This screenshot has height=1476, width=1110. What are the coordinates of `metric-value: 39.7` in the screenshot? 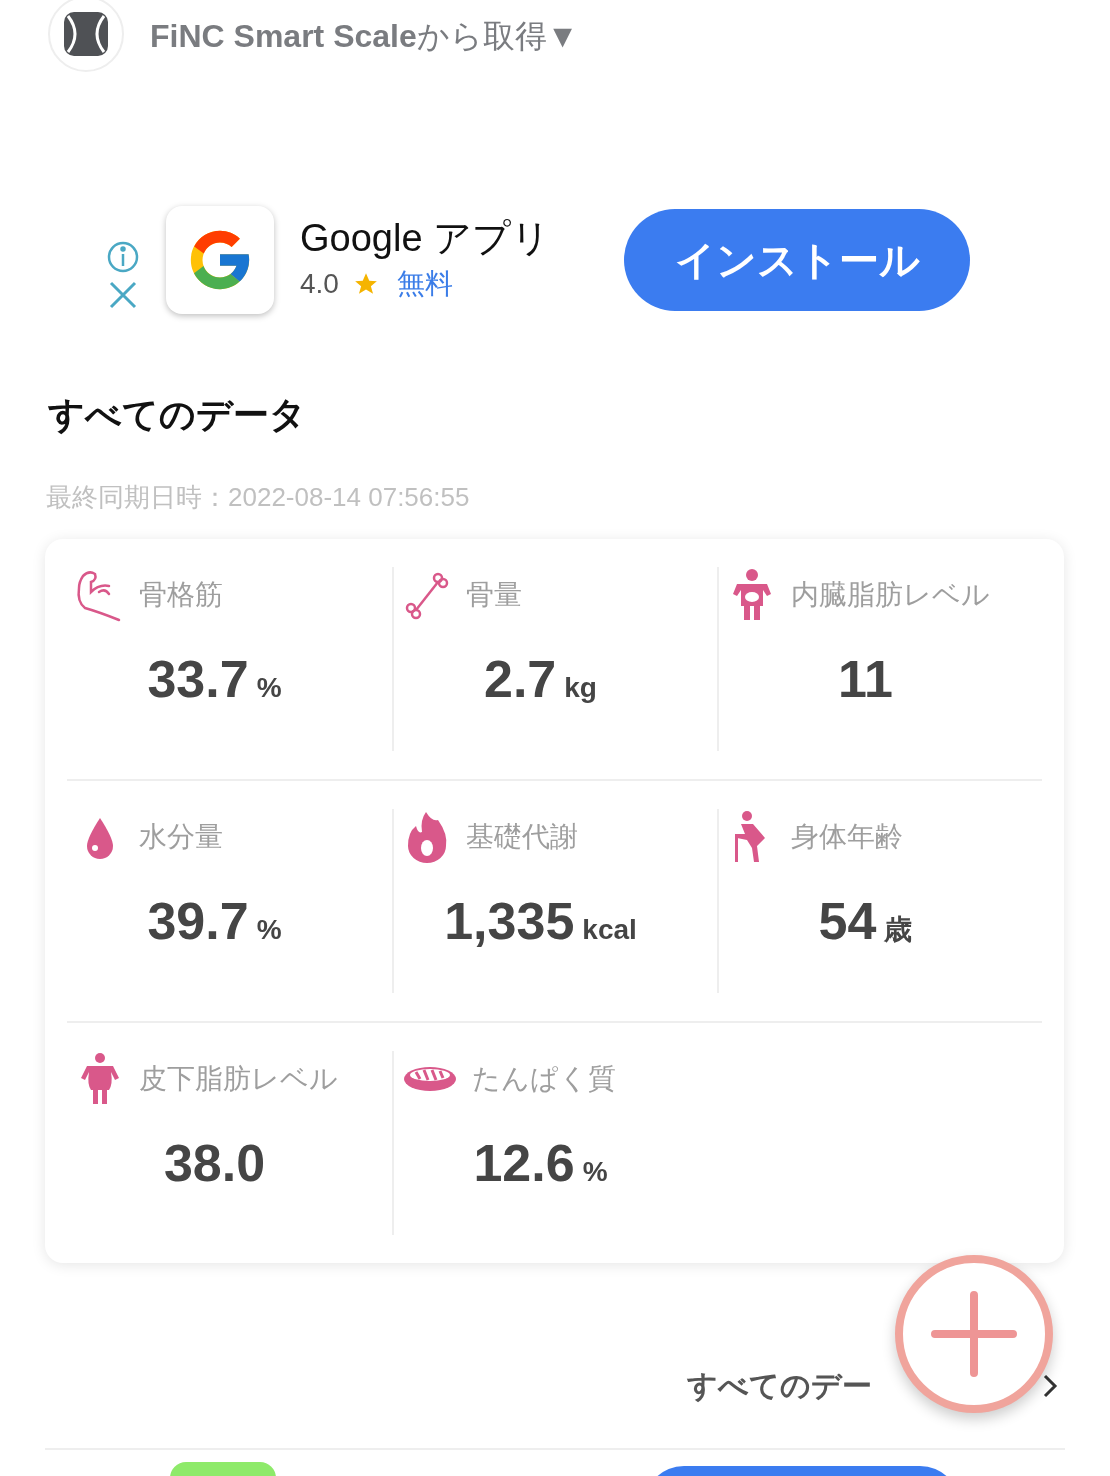 It's located at (198, 921).